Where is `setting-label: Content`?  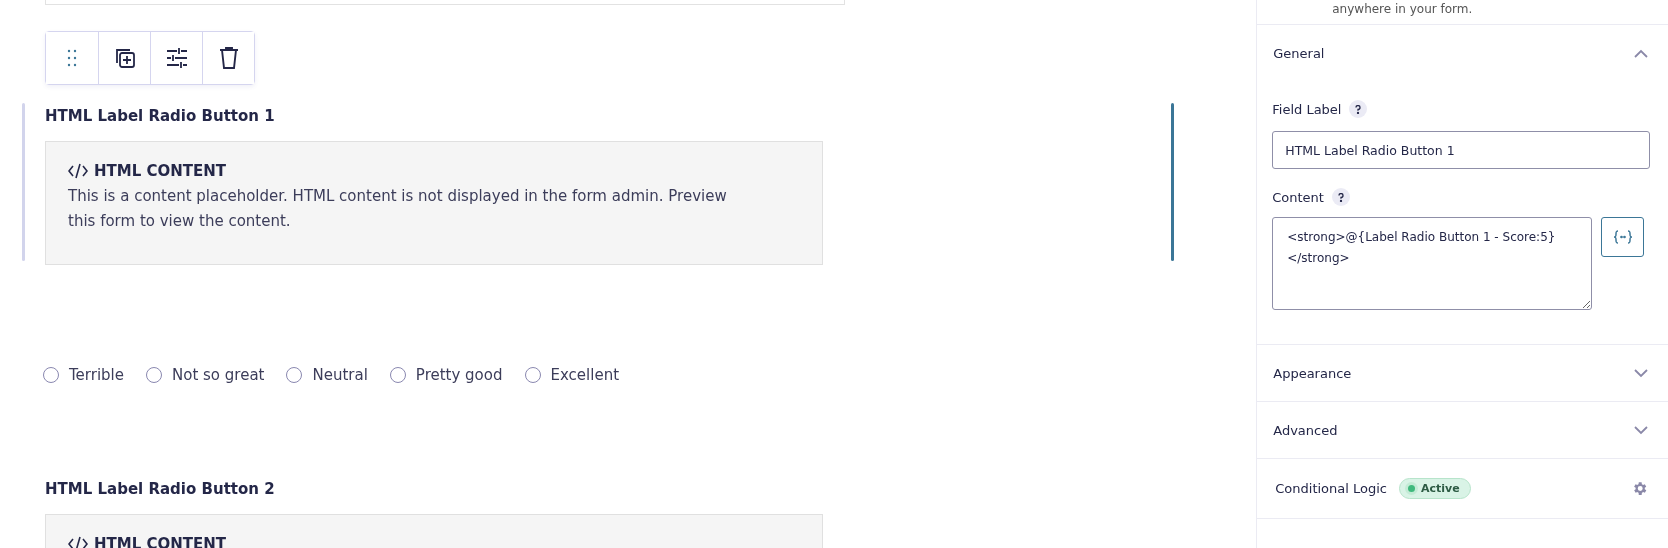
setting-label: Content is located at coordinates (1298, 197).